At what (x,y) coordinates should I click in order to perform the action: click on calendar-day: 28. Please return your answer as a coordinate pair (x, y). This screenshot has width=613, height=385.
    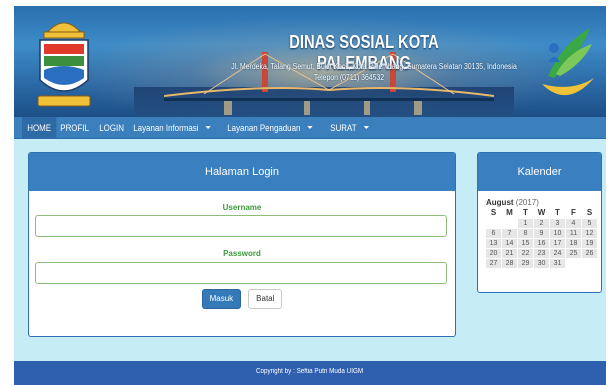
    Looking at the image, I should click on (509, 263).